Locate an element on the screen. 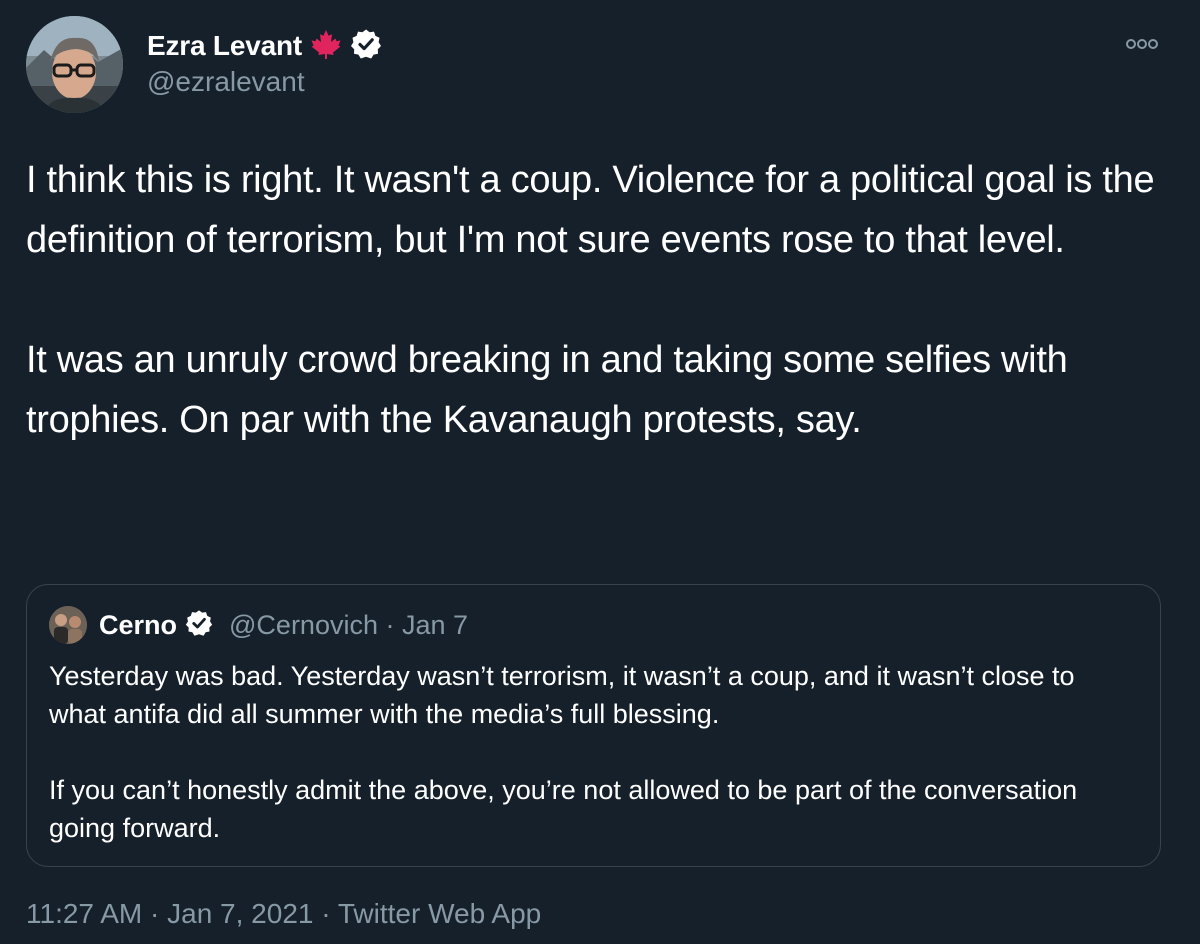  quoted-tweet-header: Cerno @Cernovich · Jan 7 is located at coordinates (258, 625).